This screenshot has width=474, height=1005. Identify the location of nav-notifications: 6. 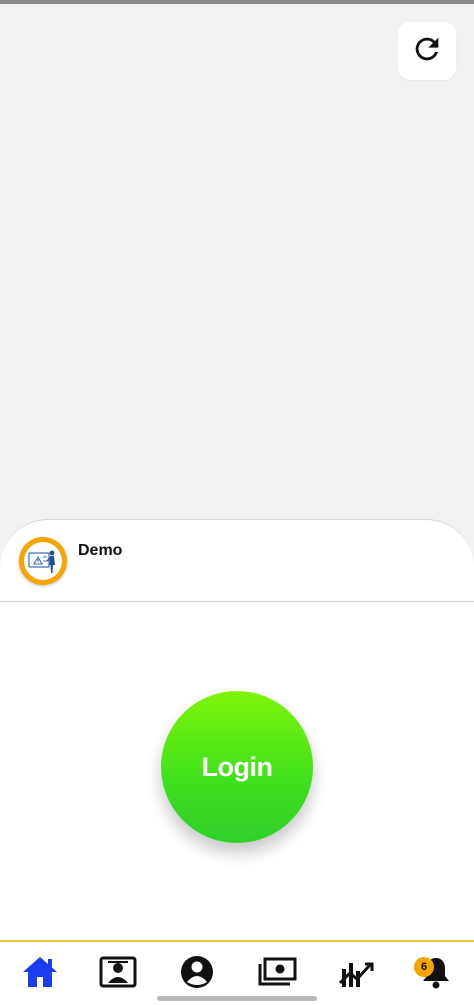
(436, 974).